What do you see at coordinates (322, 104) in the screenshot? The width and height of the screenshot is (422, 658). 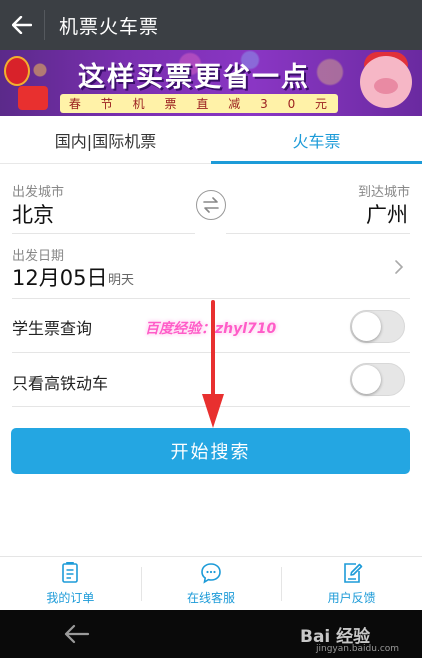 I see `promo-char: 元` at bounding box center [322, 104].